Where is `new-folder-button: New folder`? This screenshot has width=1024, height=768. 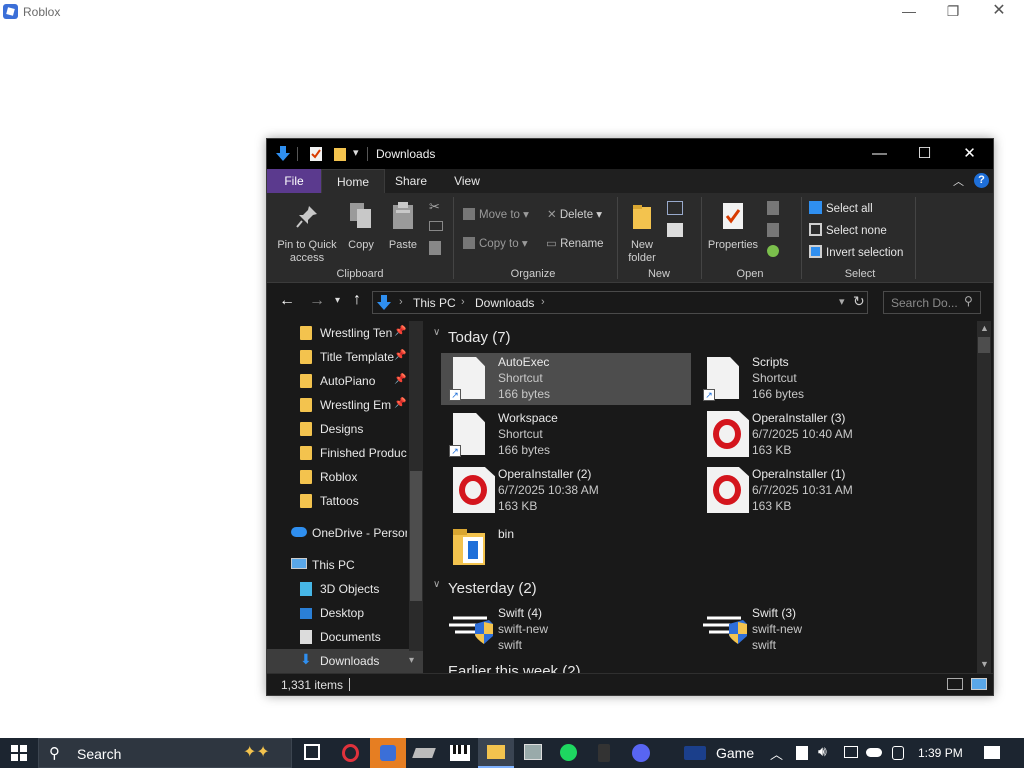 new-folder-button: New folder is located at coordinates (642, 230).